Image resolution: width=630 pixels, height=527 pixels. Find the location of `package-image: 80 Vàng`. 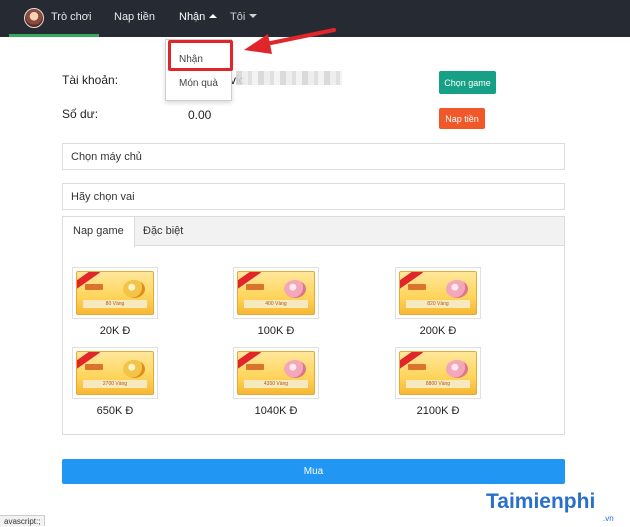

package-image: 80 Vàng is located at coordinates (115, 293).